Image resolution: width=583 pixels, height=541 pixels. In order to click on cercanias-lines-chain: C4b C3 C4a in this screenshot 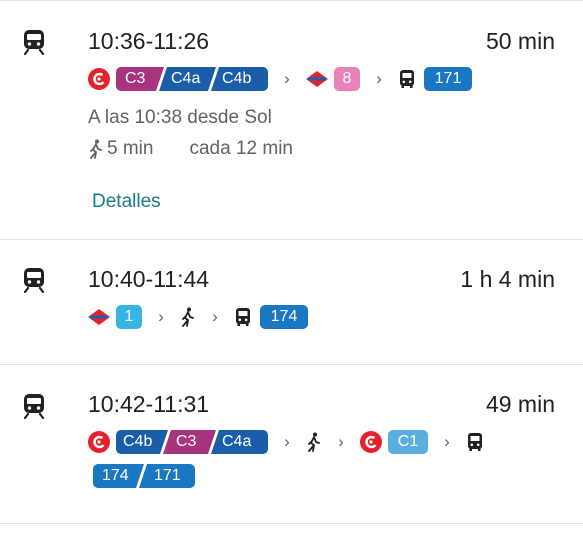, I will do `click(192, 442)`.